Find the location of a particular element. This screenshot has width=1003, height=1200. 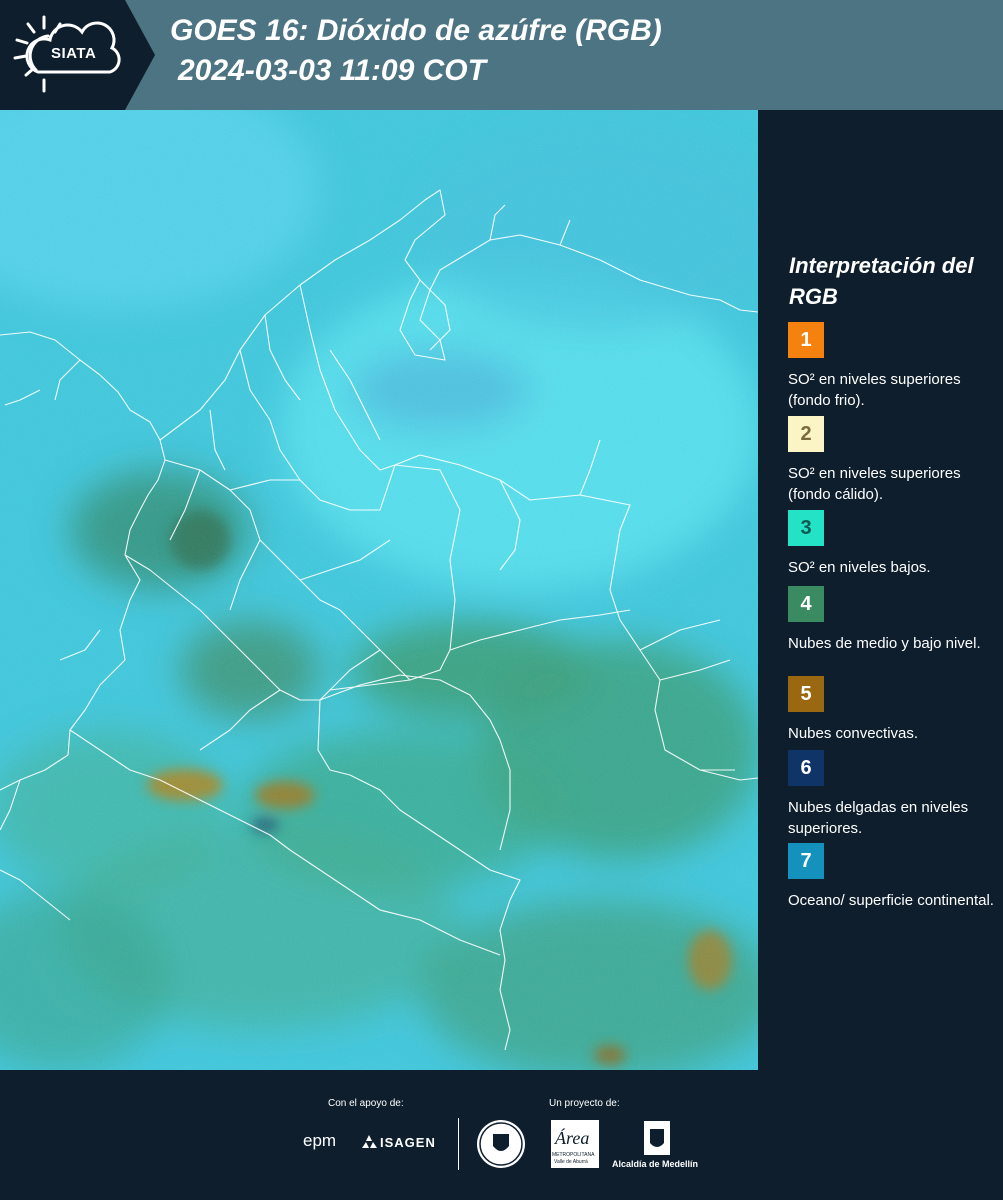

legend-number: 6 is located at coordinates (806, 767).